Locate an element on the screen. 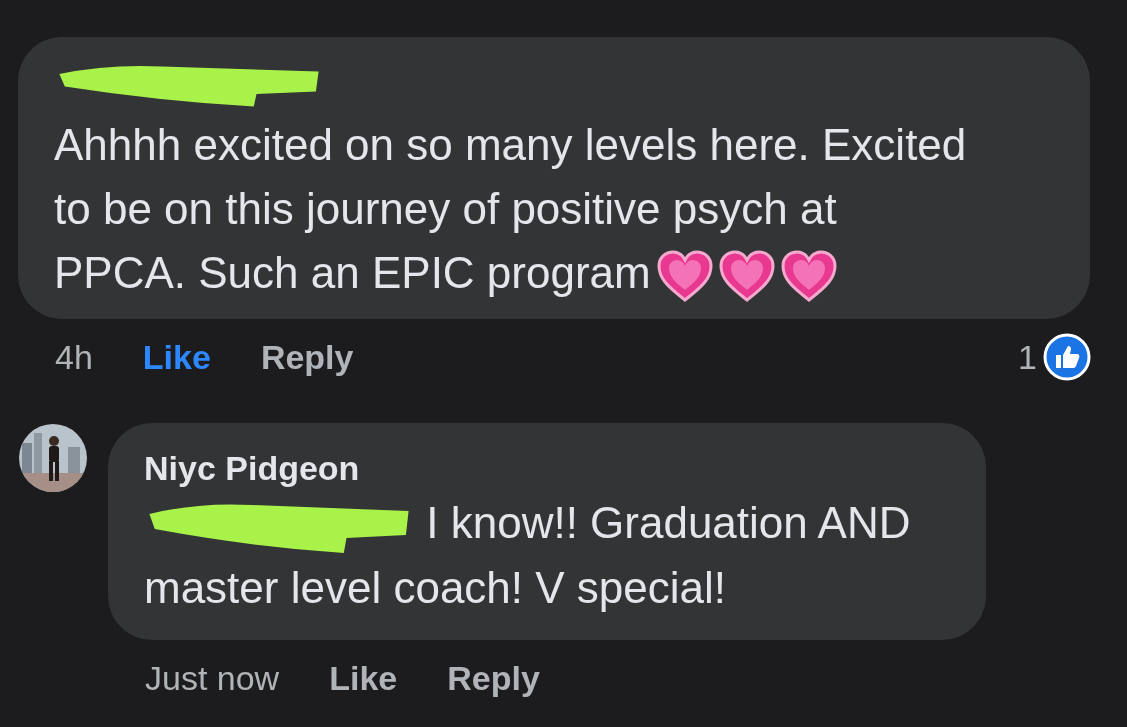 This screenshot has height=727, width=1127. author-name: Niyc Pidgeon is located at coordinates (547, 468).